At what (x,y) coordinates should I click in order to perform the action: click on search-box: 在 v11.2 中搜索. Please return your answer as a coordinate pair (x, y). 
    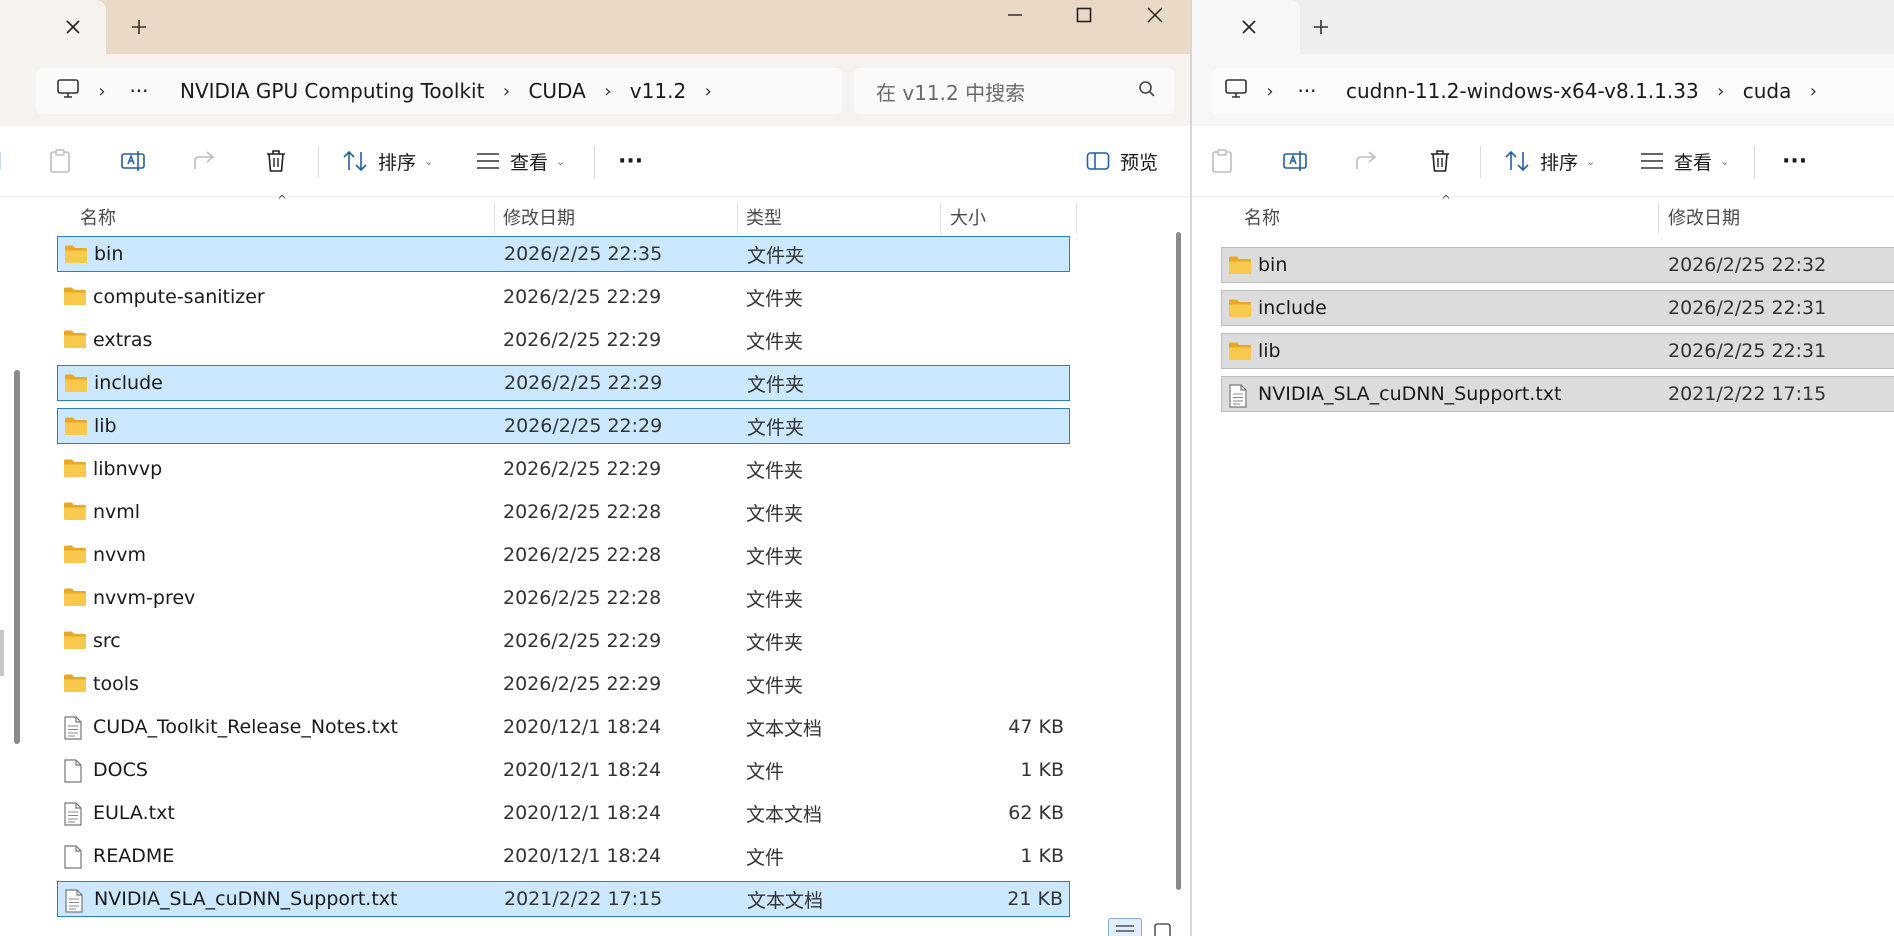
    Looking at the image, I should click on (1014, 91).